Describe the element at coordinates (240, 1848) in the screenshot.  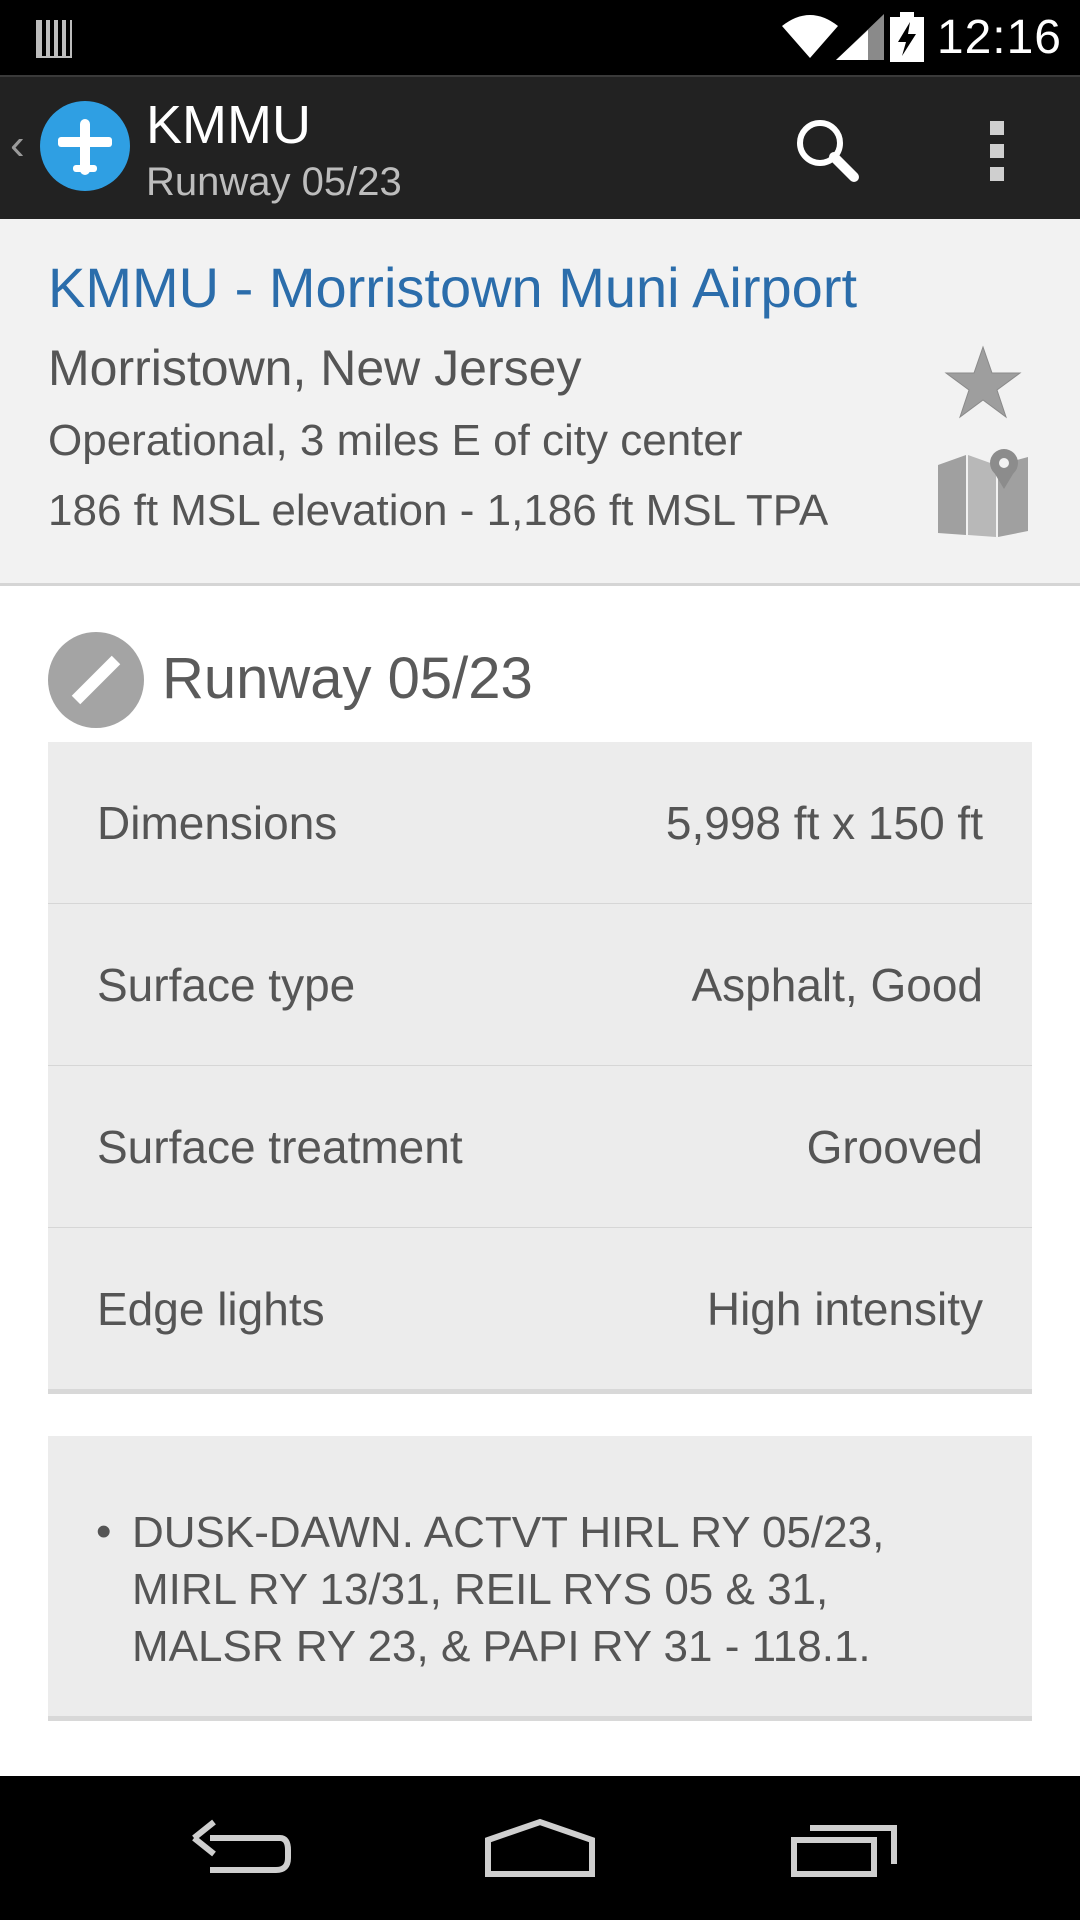
I see `back-icon` at that location.